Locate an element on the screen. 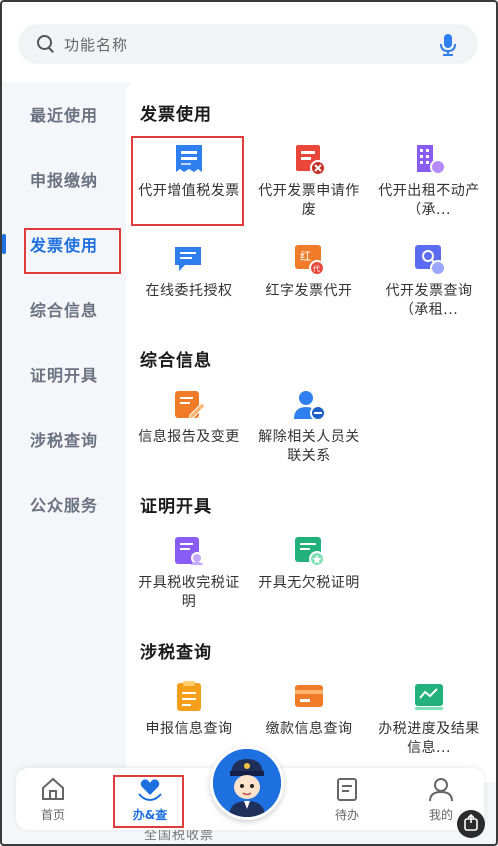  search-placeholder: 功能名称 is located at coordinates (96, 44).